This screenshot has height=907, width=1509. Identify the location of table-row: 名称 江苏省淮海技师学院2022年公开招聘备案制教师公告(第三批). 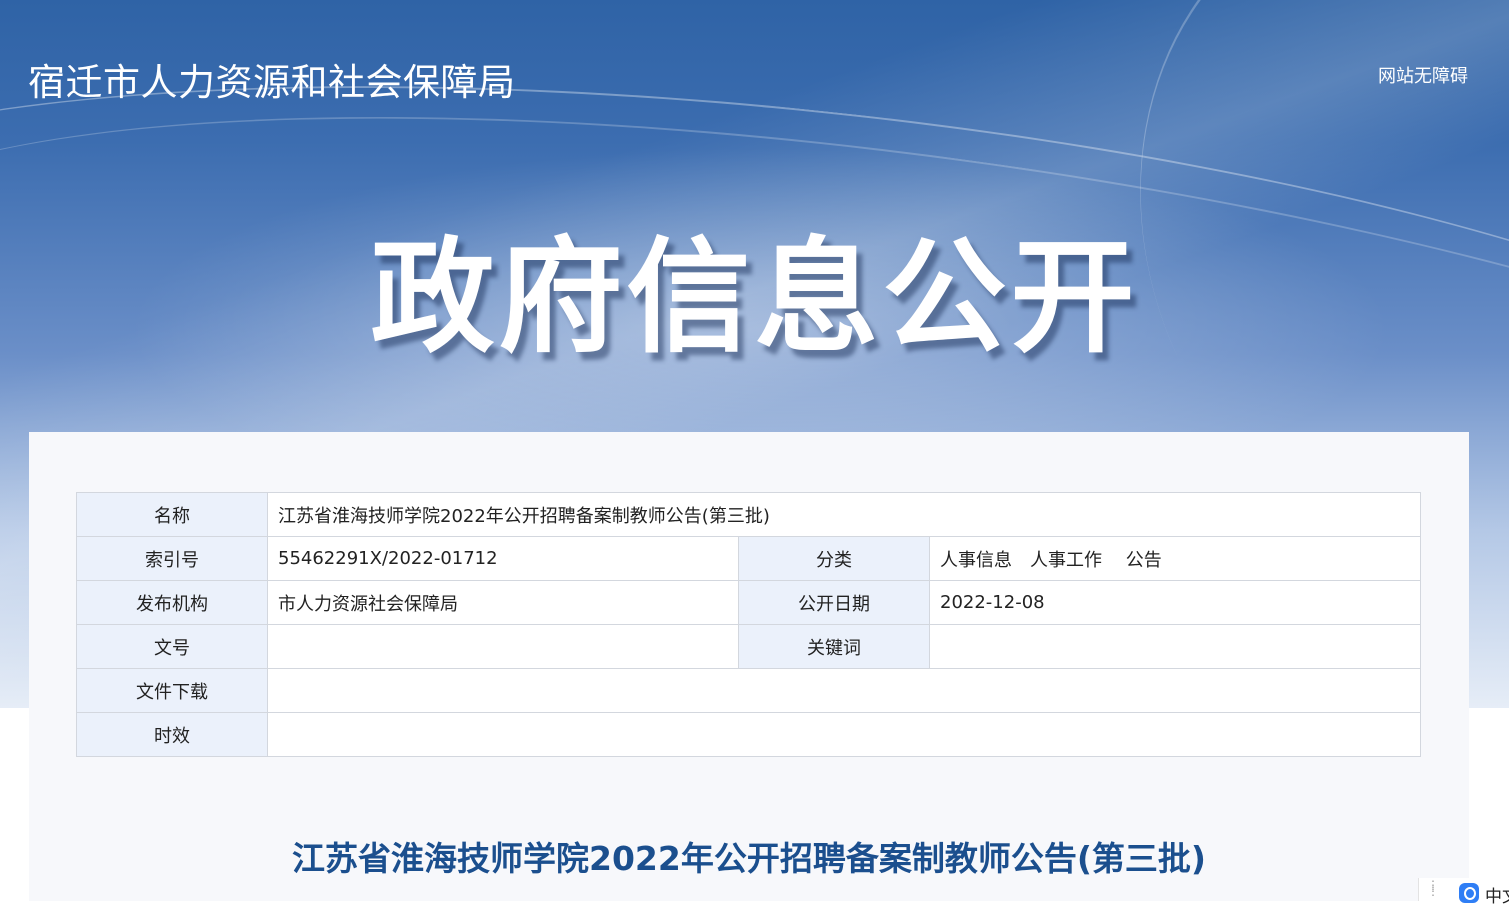
(748, 514).